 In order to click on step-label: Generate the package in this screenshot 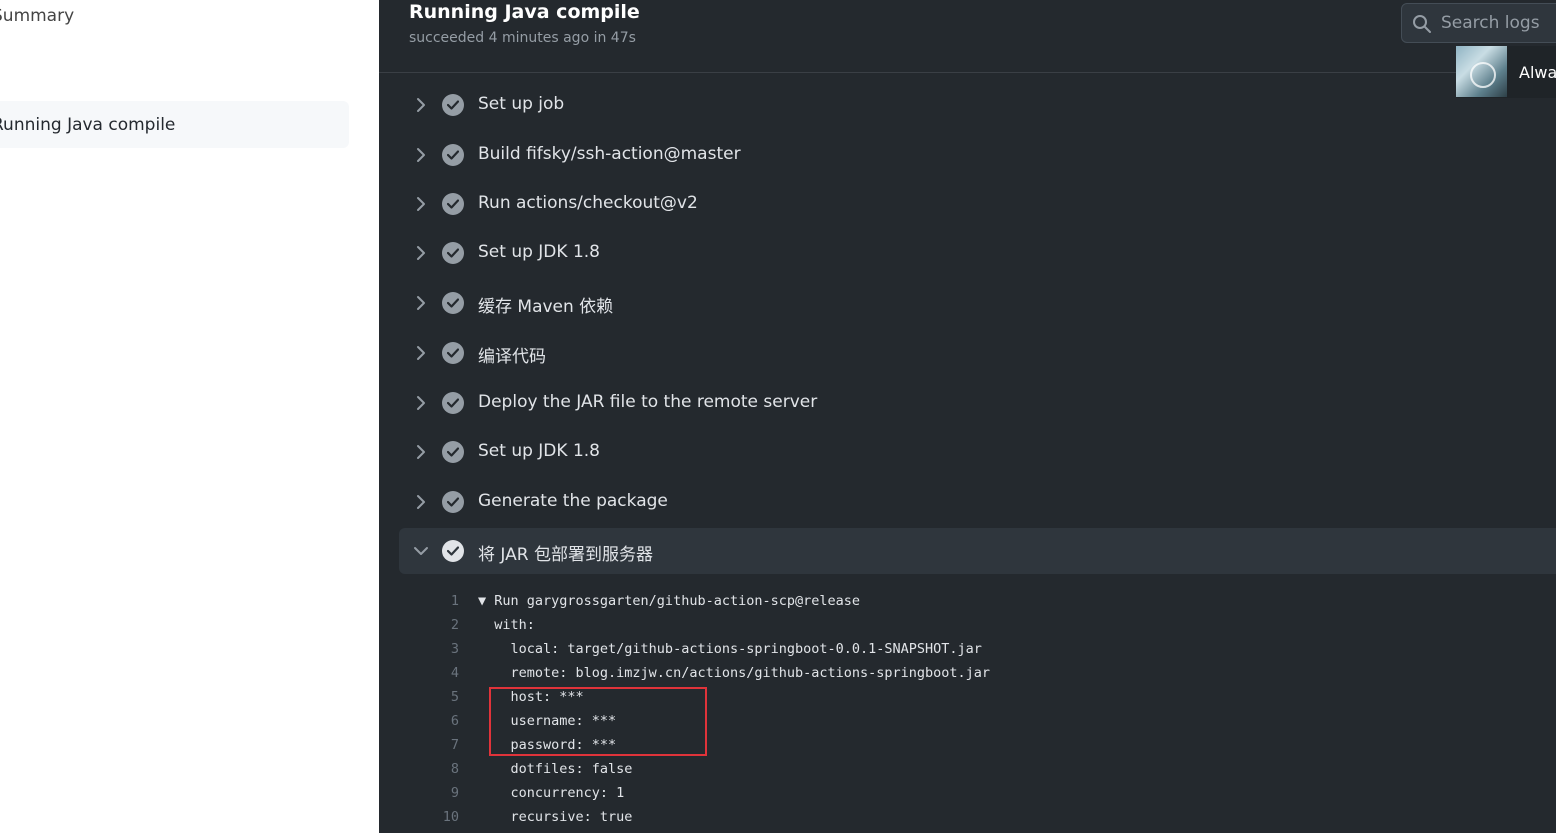, I will do `click(573, 501)`.